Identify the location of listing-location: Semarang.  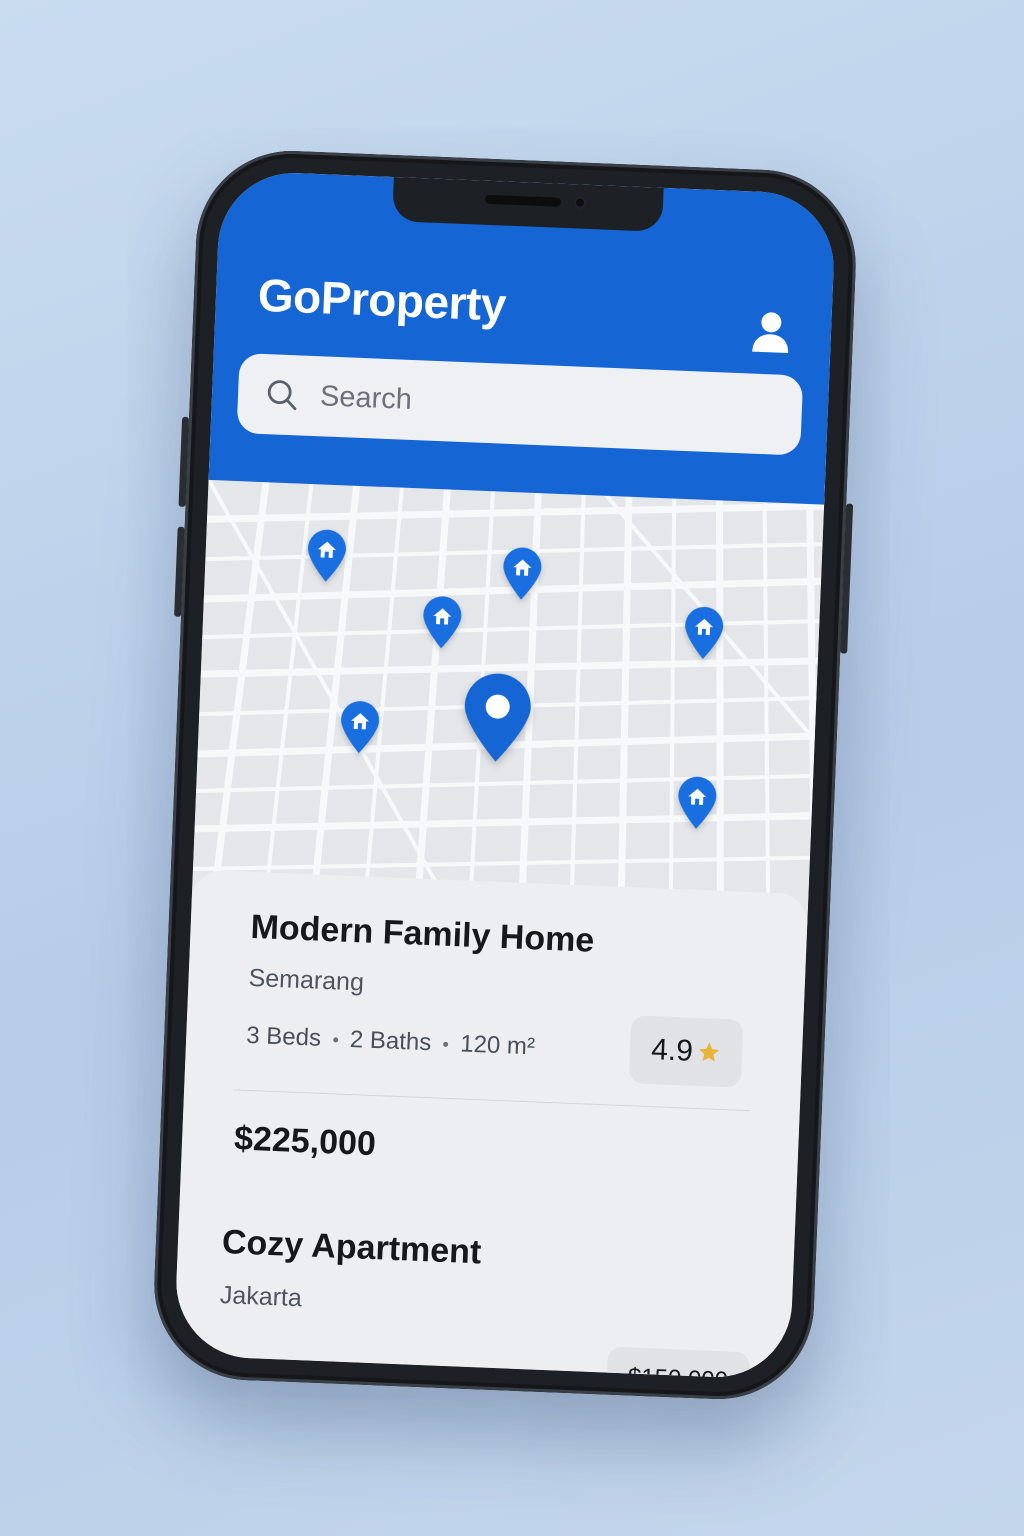
(306, 980).